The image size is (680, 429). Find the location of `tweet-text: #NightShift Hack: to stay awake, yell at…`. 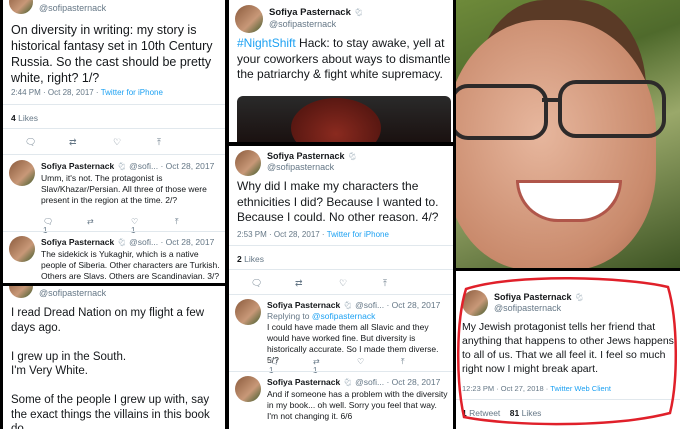

tweet-text: #NightShift Hack: to stay awake, yell at… is located at coordinates (344, 58).